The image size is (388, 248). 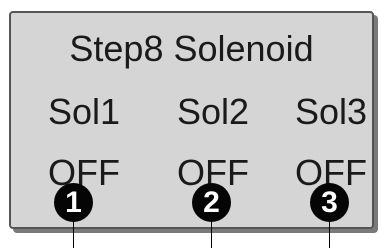 What do you see at coordinates (211, 202) in the screenshot?
I see `callout-marker-2: 2` at bounding box center [211, 202].